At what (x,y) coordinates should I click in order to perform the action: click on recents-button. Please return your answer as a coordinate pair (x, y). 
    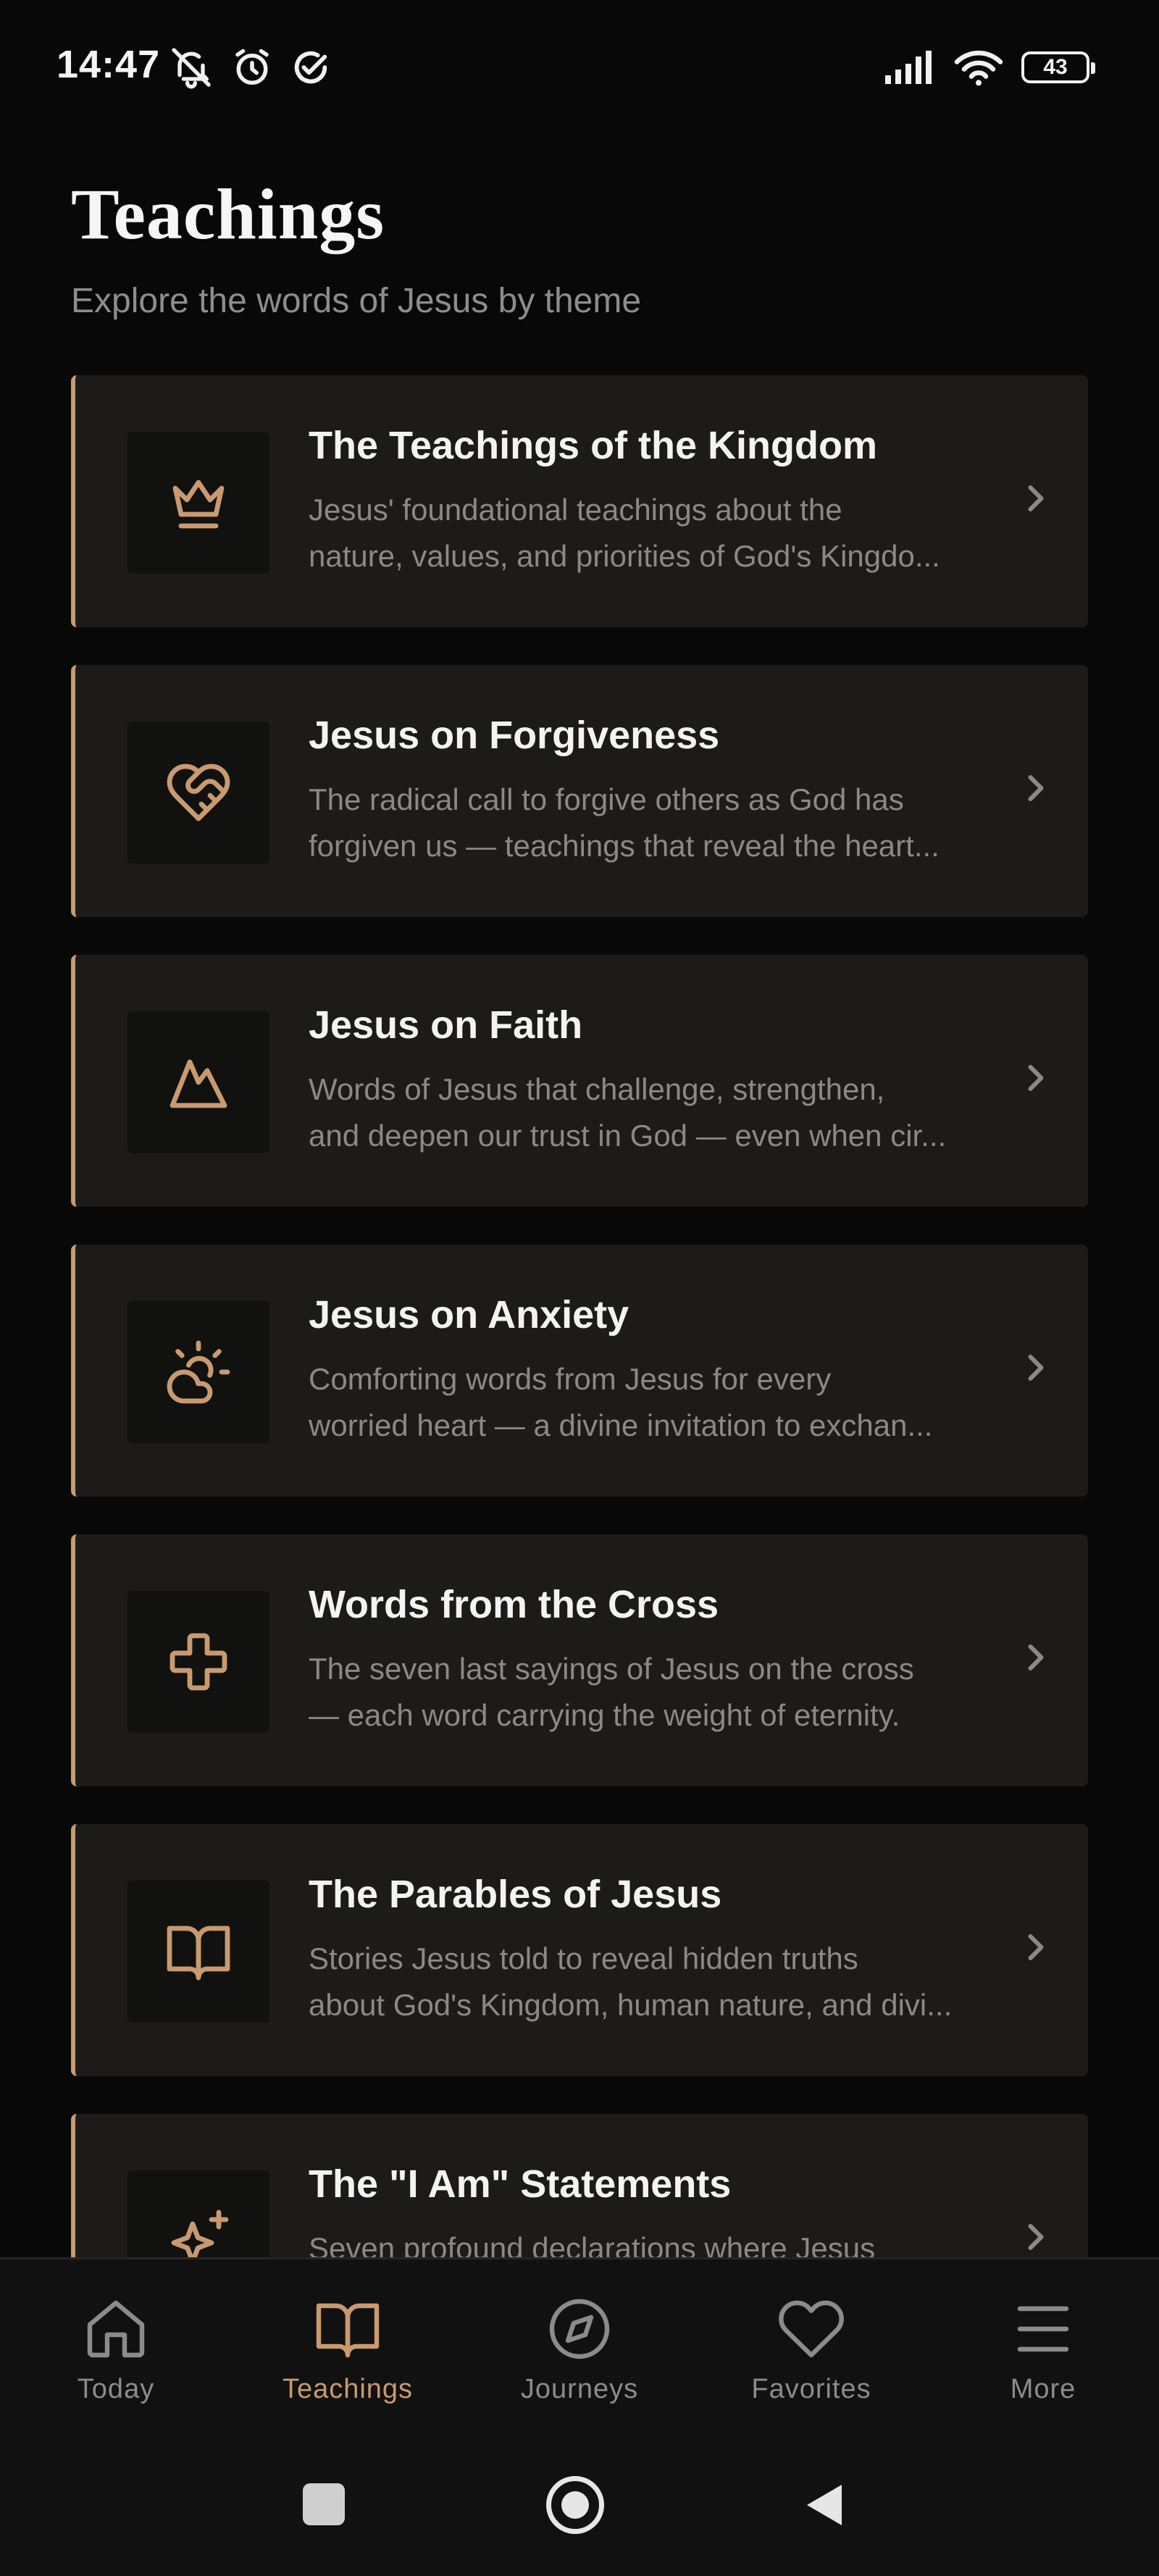
    Looking at the image, I should click on (324, 2504).